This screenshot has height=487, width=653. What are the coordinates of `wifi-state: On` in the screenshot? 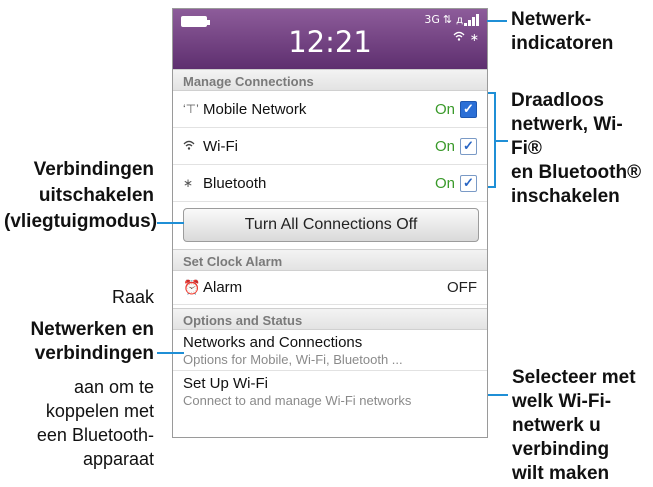 It's located at (444, 146).